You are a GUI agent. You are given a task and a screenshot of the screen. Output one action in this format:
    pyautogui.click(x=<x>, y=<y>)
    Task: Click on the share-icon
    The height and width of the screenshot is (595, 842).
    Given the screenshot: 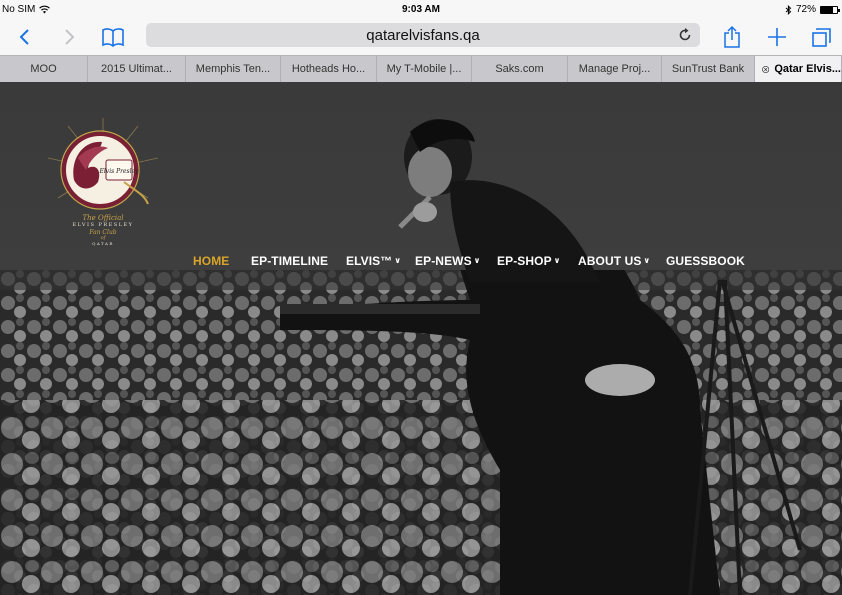 What is the action you would take?
    pyautogui.click(x=732, y=36)
    